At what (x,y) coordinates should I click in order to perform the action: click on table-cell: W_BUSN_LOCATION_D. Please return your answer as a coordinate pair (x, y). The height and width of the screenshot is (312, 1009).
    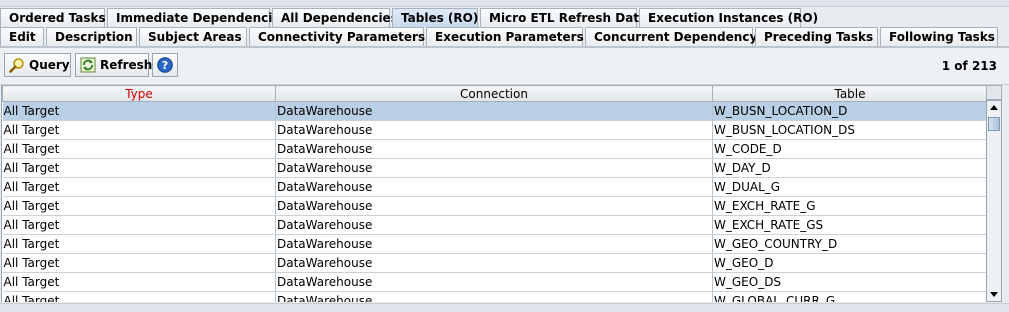
    Looking at the image, I should click on (849, 111).